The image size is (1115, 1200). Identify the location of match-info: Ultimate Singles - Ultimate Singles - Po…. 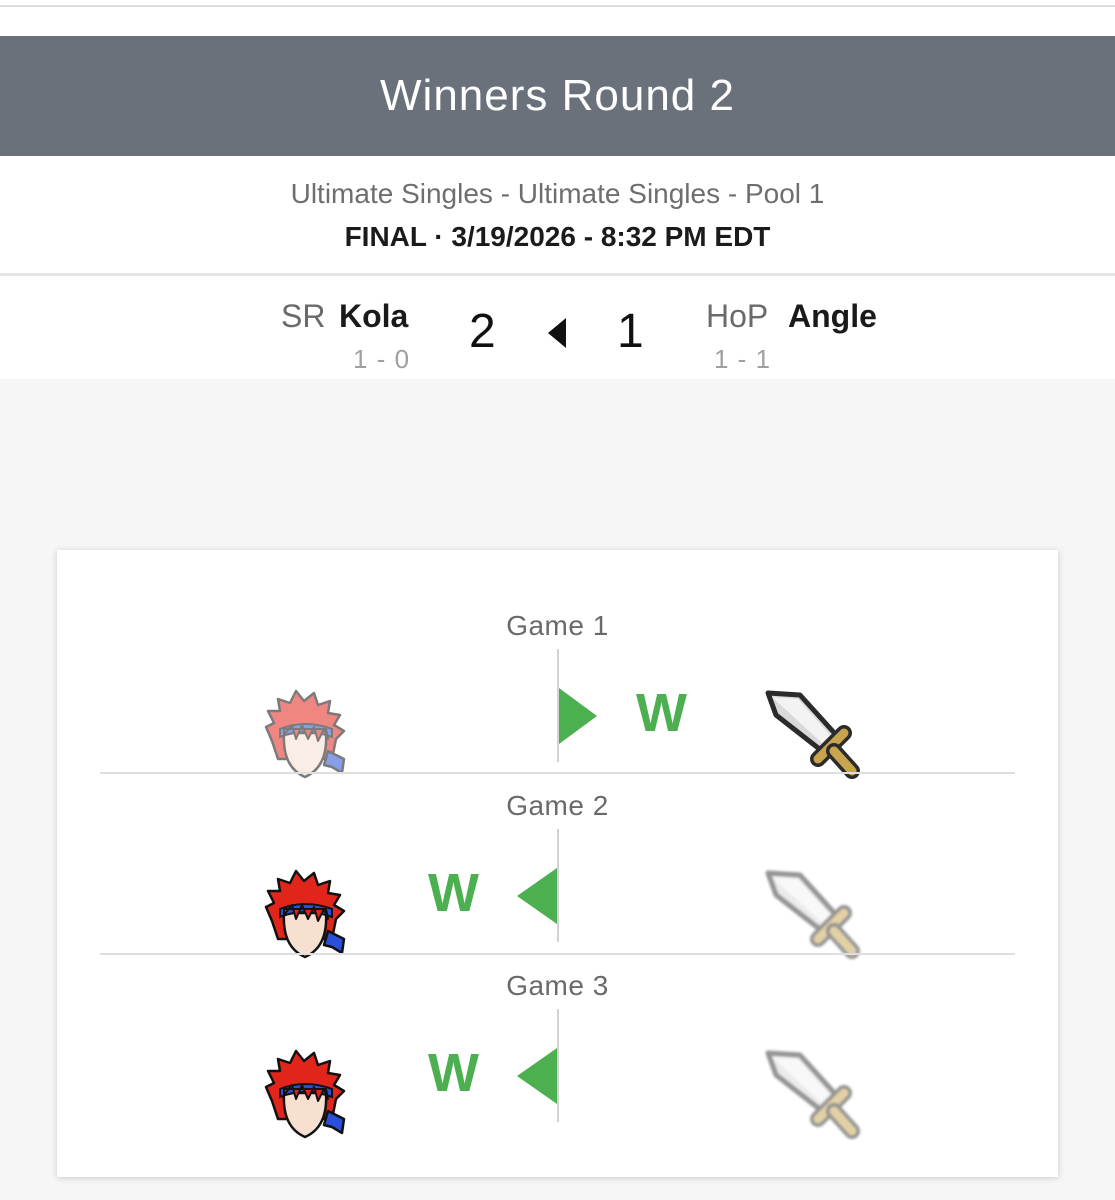
(557, 214).